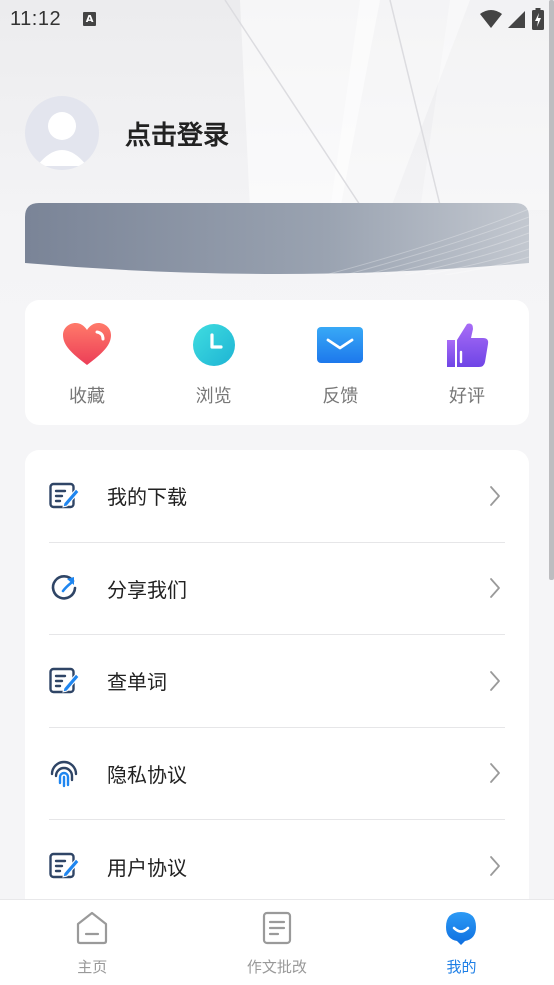 The image size is (554, 985). I want to click on mail-icon, so click(340, 345).